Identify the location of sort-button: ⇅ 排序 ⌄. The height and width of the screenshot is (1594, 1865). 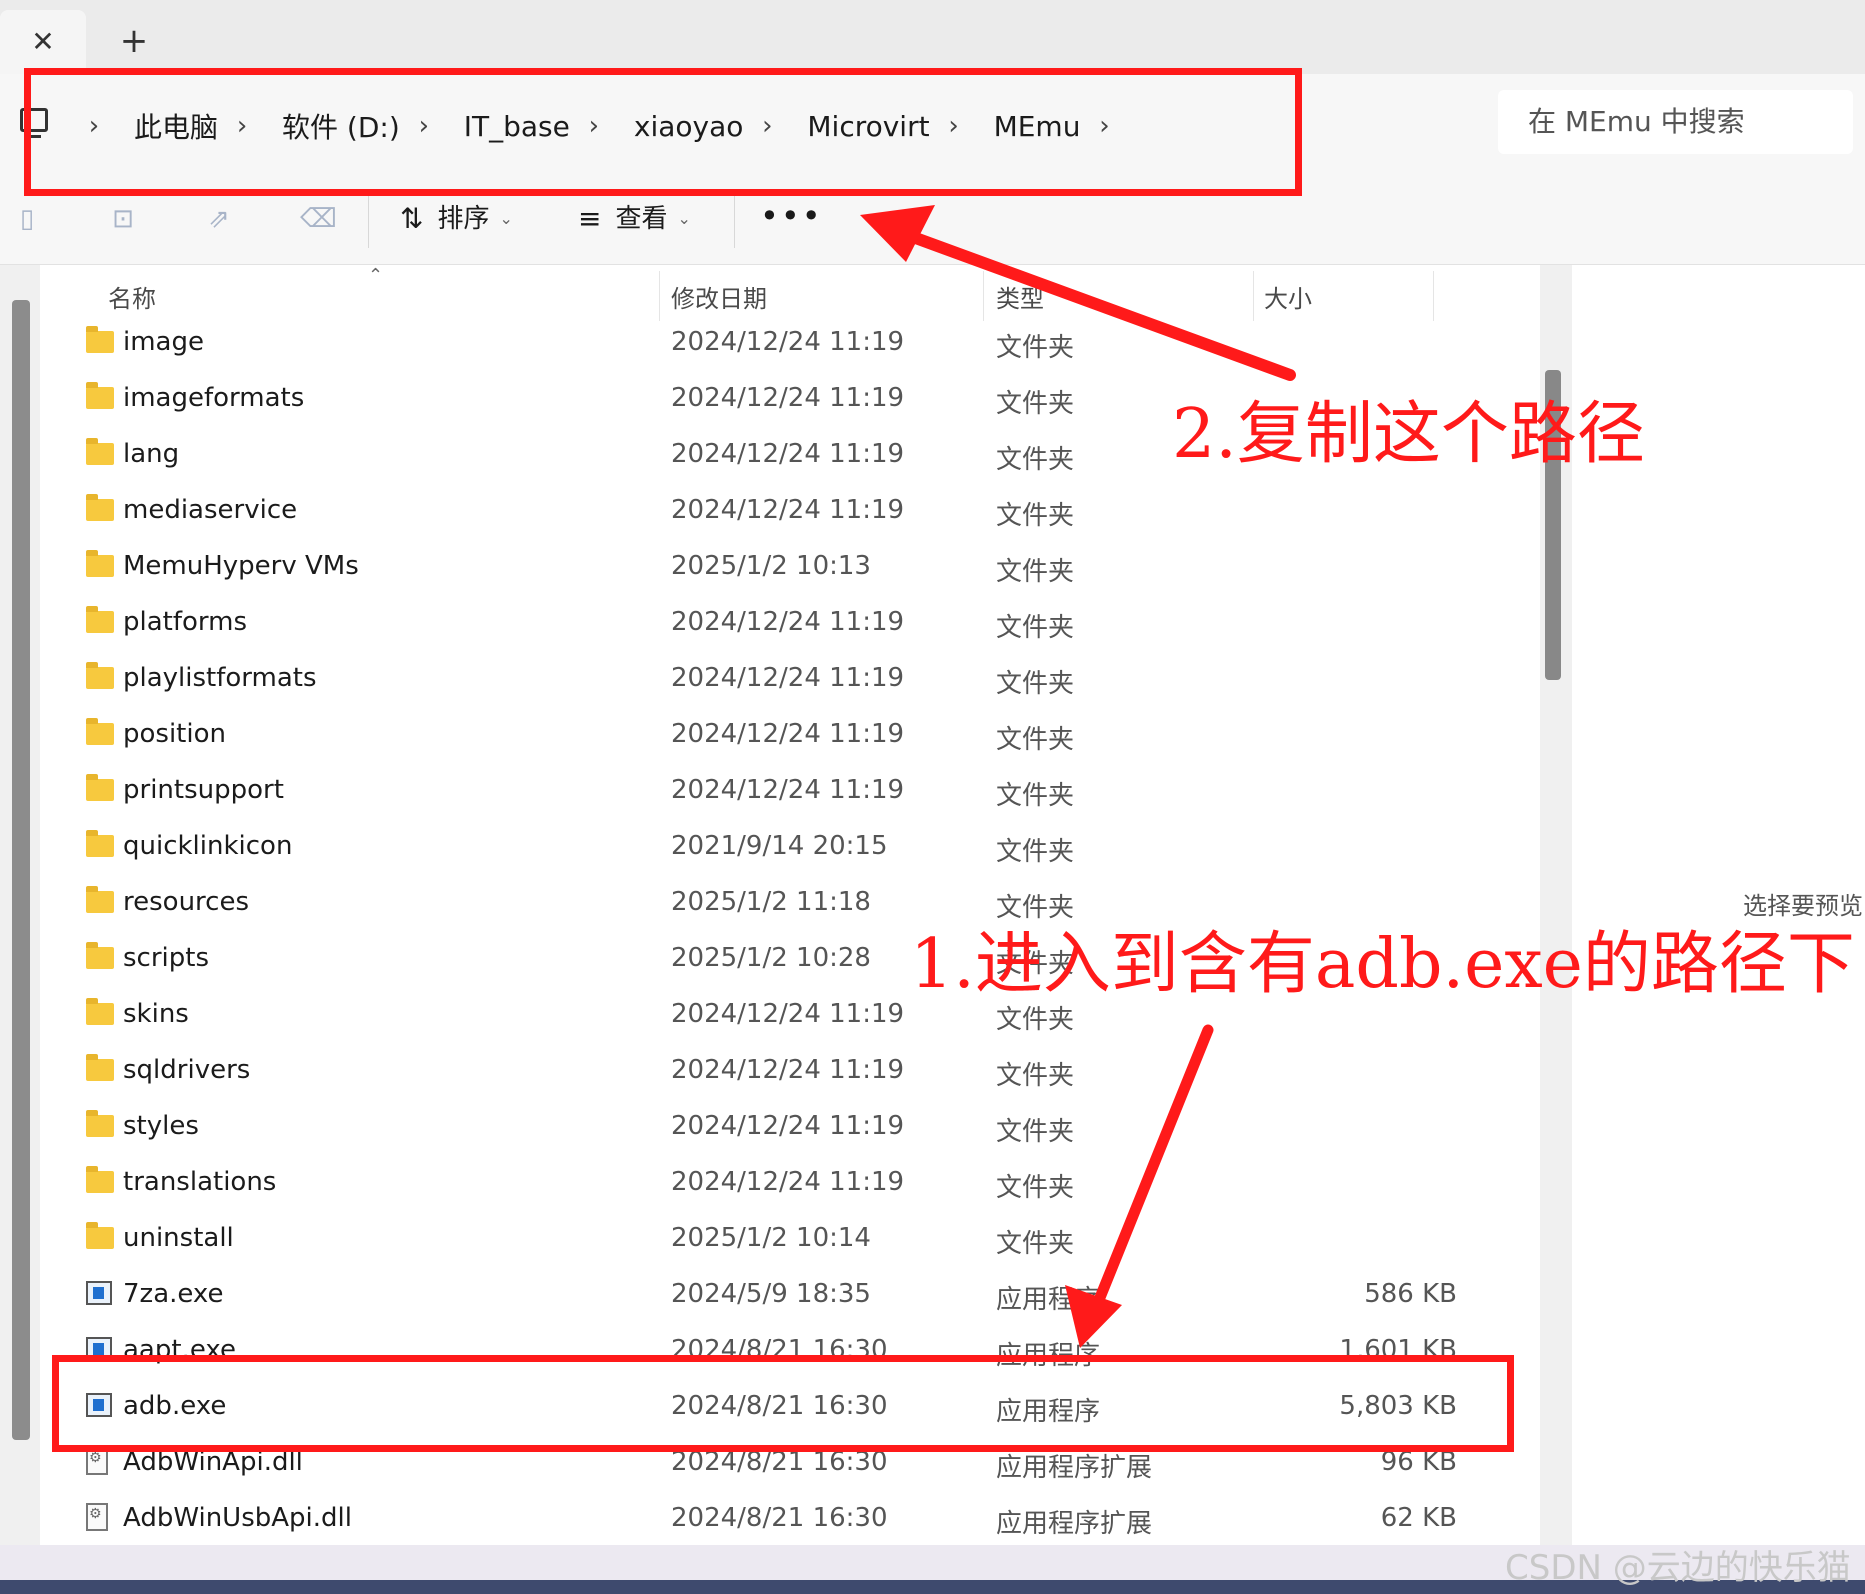
(456, 219).